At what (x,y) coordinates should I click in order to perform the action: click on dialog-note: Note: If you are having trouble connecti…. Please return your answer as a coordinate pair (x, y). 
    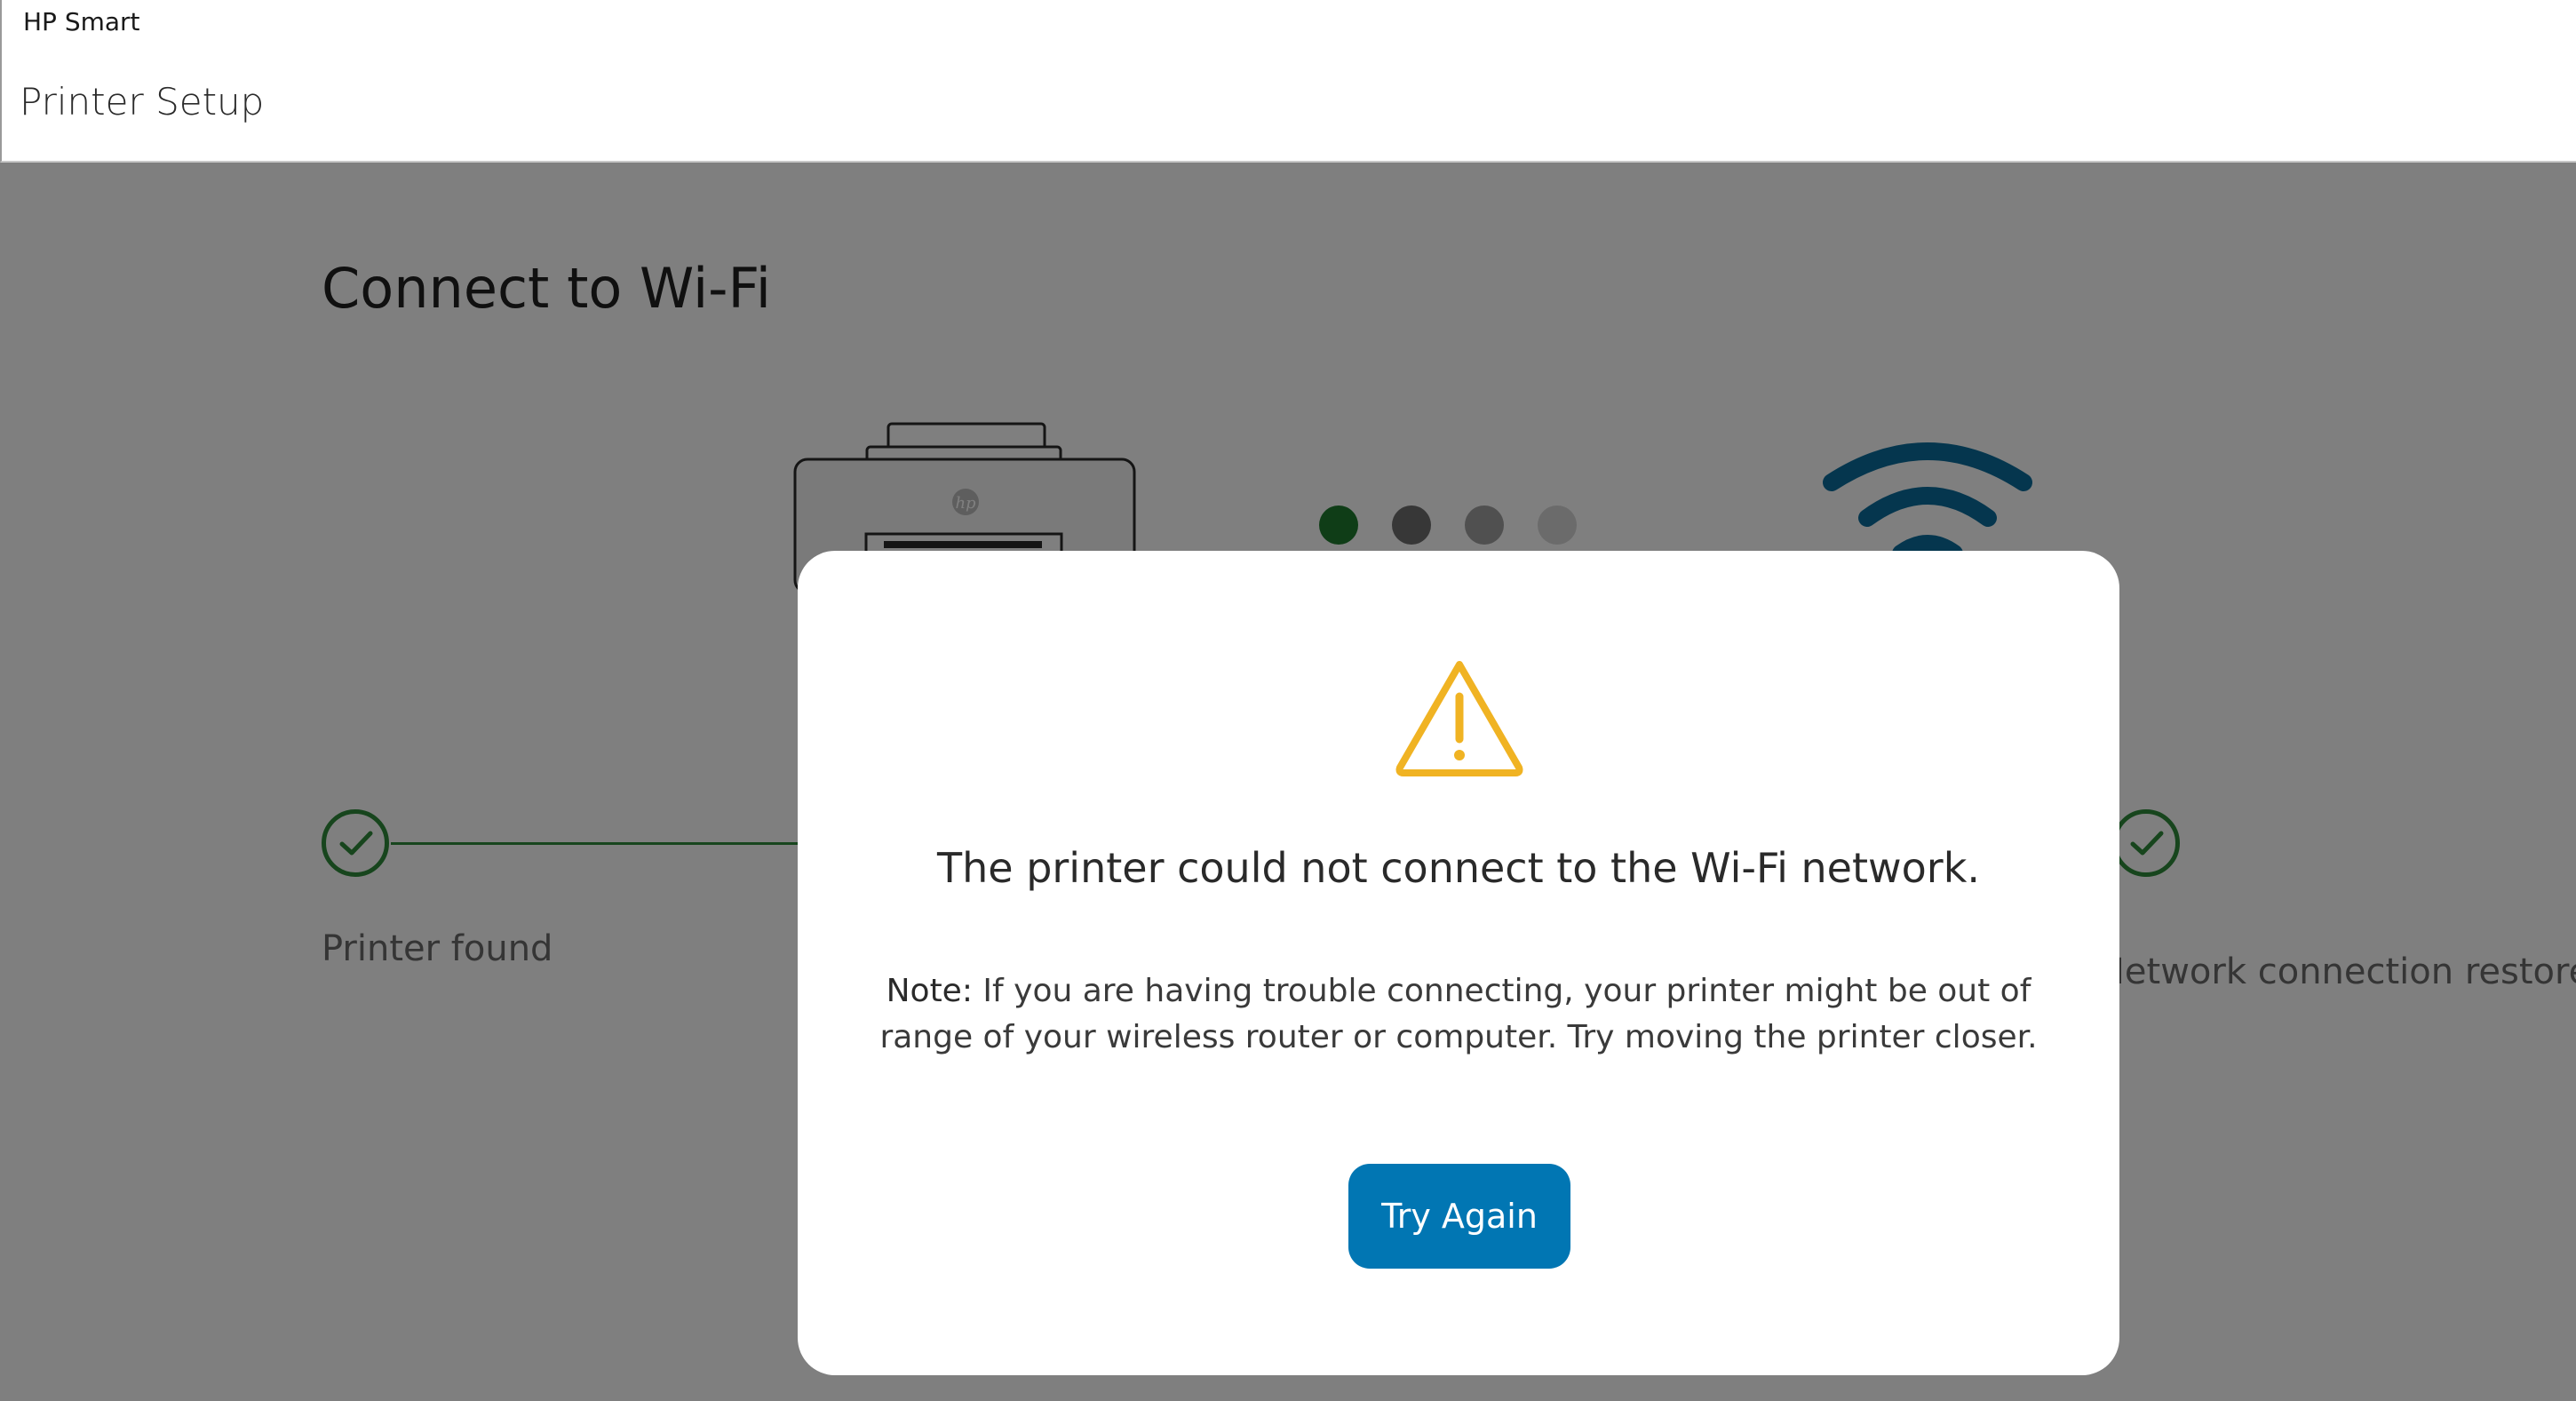
    Looking at the image, I should click on (1459, 1014).